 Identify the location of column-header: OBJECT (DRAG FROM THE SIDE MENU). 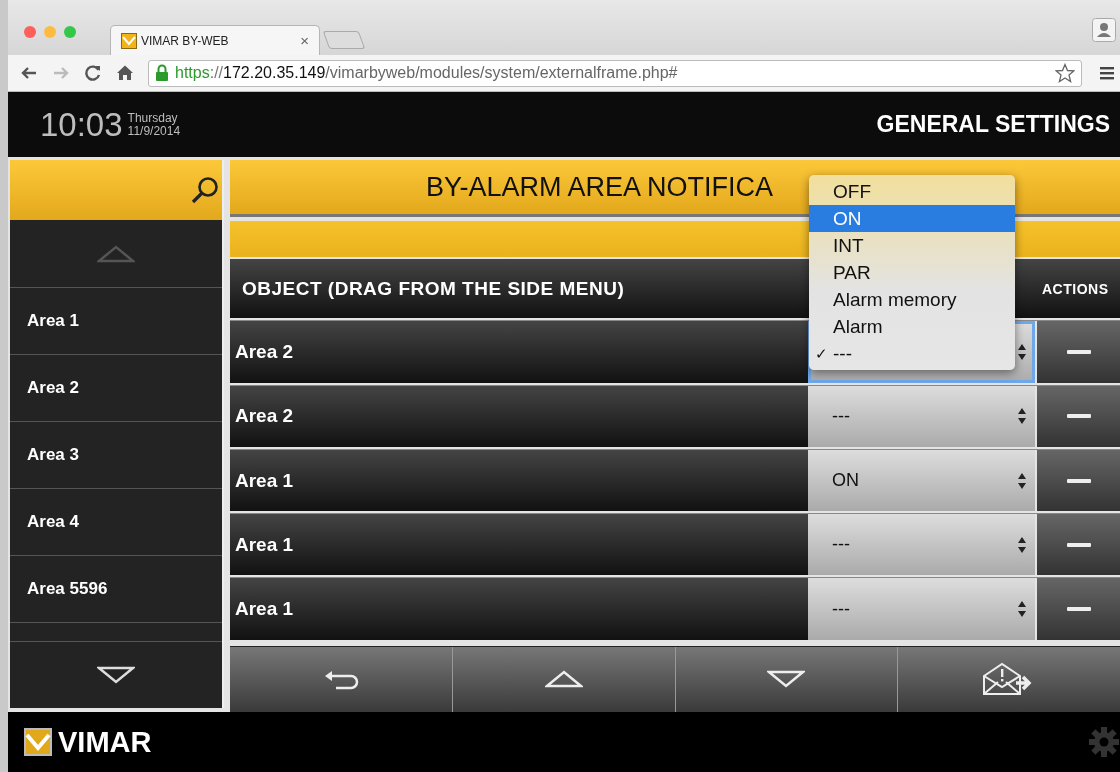
(433, 288).